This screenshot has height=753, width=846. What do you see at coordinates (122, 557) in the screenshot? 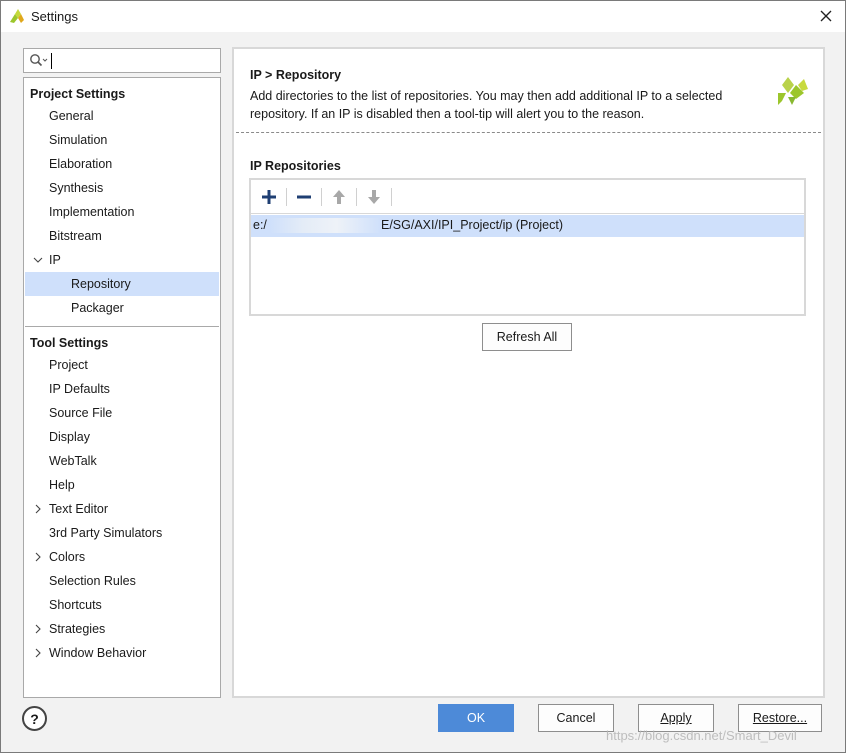
I see `tree-item-colors: Colors` at bounding box center [122, 557].